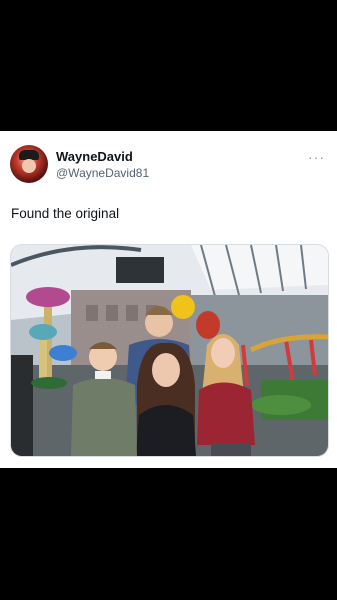 The width and height of the screenshot is (337, 600). What do you see at coordinates (65, 213) in the screenshot?
I see `tweet-text: Found the original` at bounding box center [65, 213].